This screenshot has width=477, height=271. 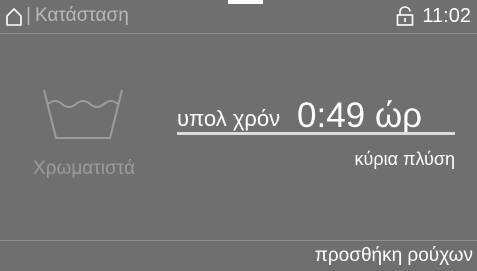 What do you see at coordinates (394, 256) in the screenshot?
I see `add-laundry-button: προσθήκη ρούχων` at bounding box center [394, 256].